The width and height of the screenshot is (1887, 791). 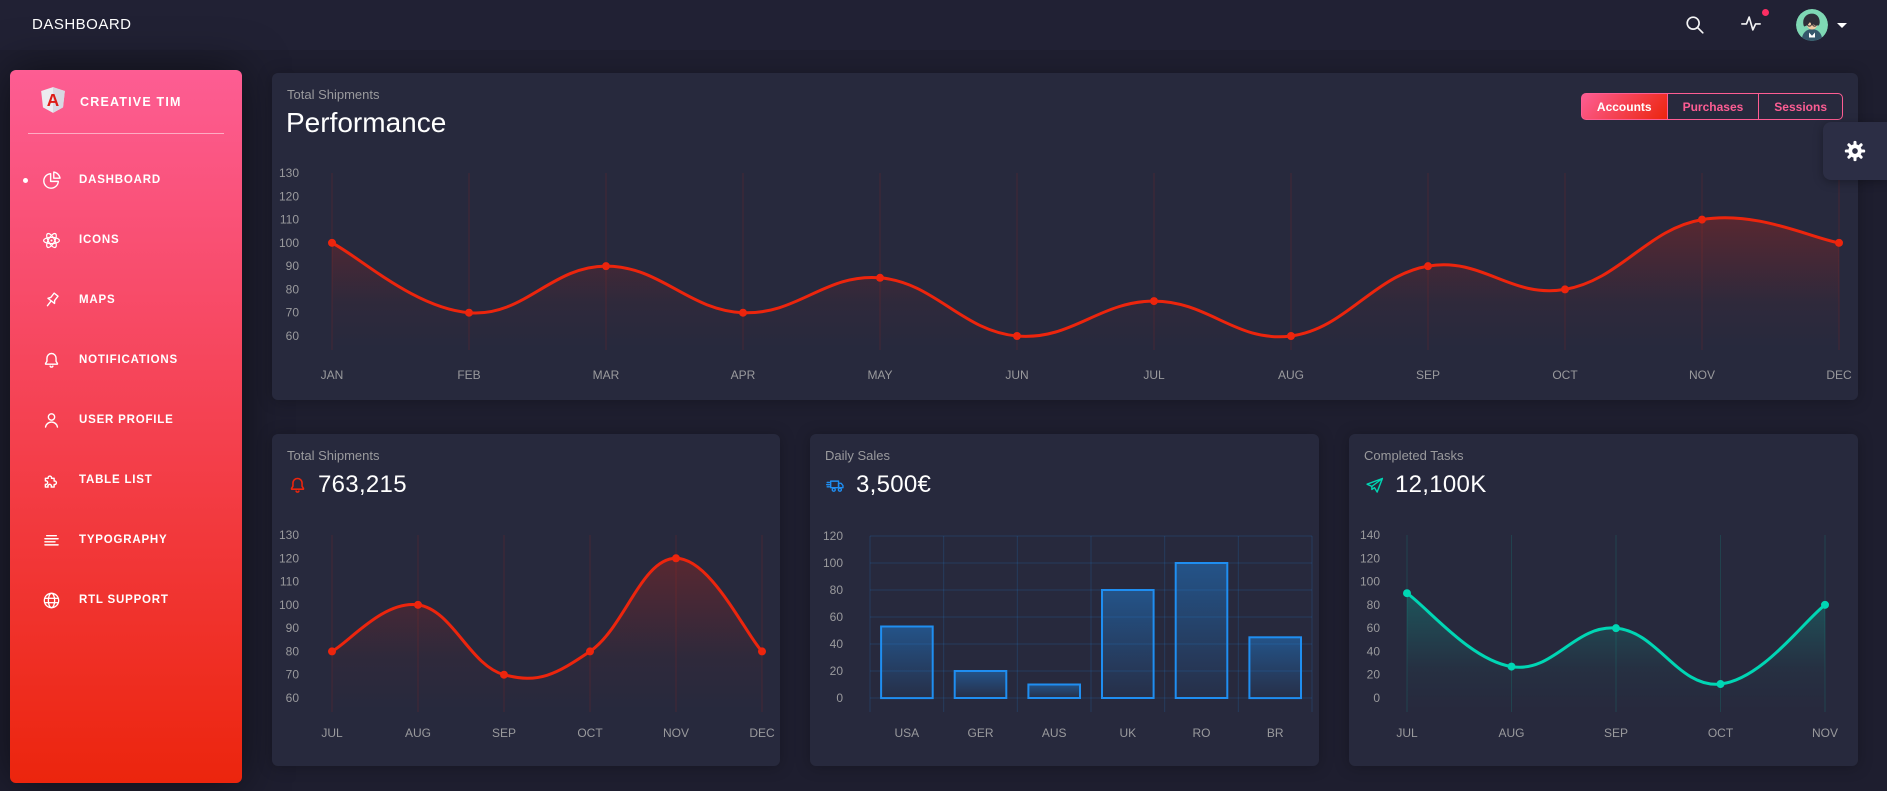 I want to click on user-icon, so click(x=51, y=420).